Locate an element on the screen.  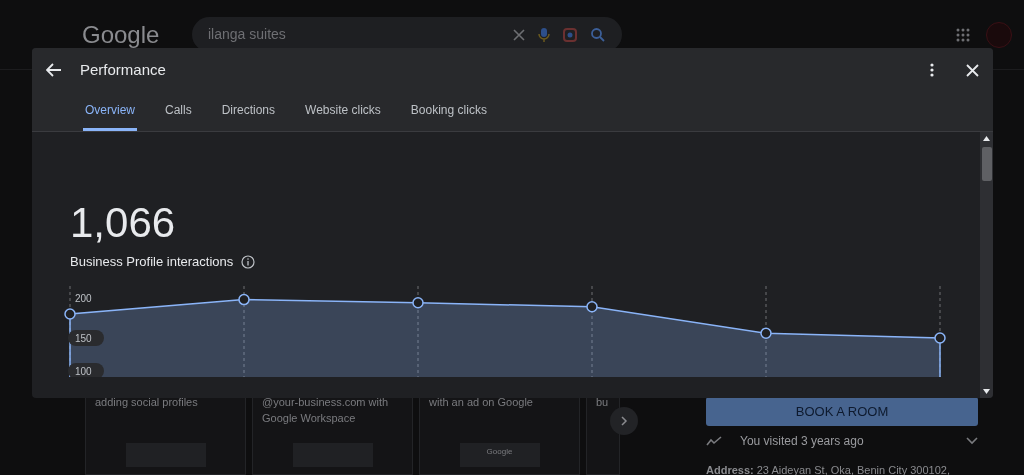
scrollbar is located at coordinates (986, 265).